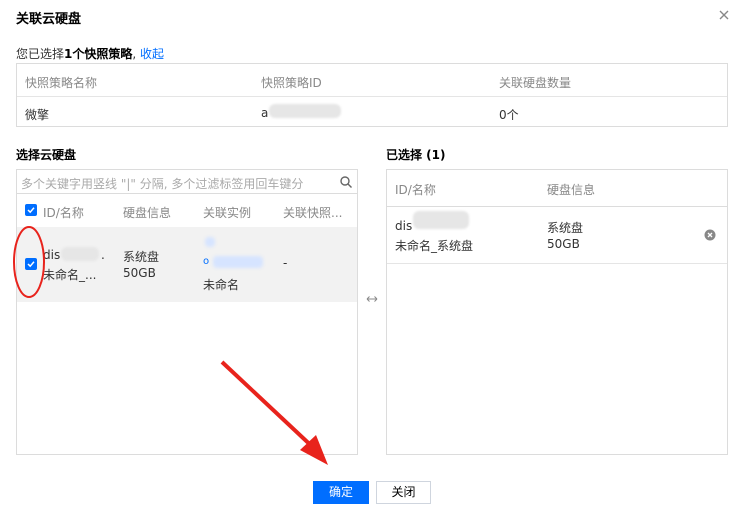 The width and height of the screenshot is (749, 519). What do you see at coordinates (416, 155) in the screenshot?
I see `selected-title: 已选择 (1)` at bounding box center [416, 155].